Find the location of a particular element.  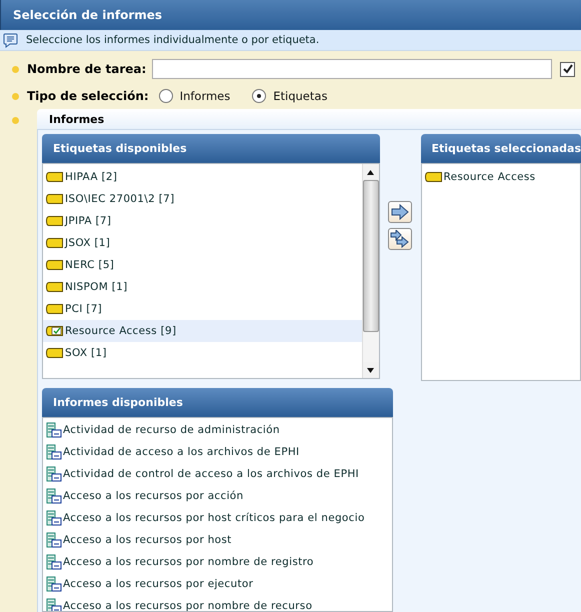

info-text: Seleccione los informes individualmente o por etiqueta. is located at coordinates (173, 40).